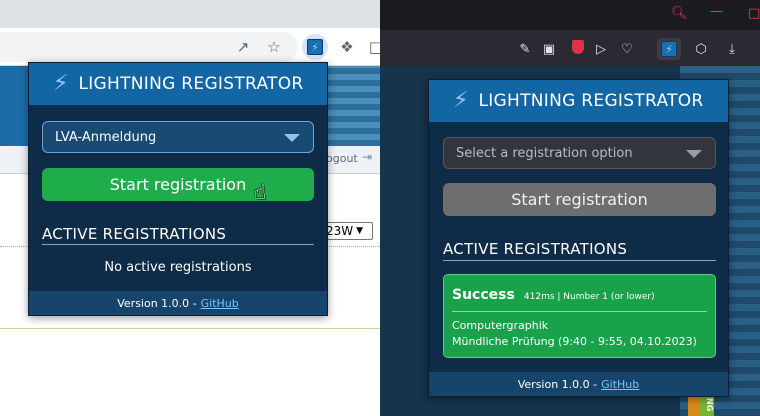 The width and height of the screenshot is (760, 416). Describe the element at coordinates (178, 267) in the screenshot. I see `empty-state-text: No active registrations` at that location.